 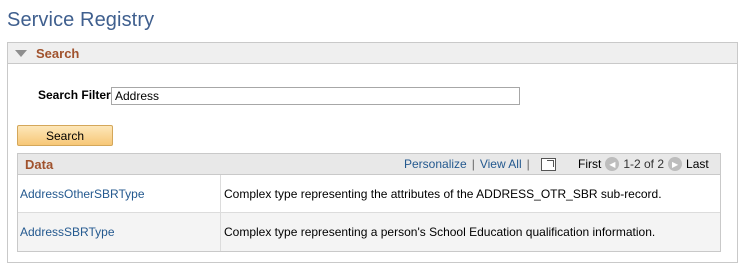 I want to click on personalize-link: Personalize, so click(x=435, y=164).